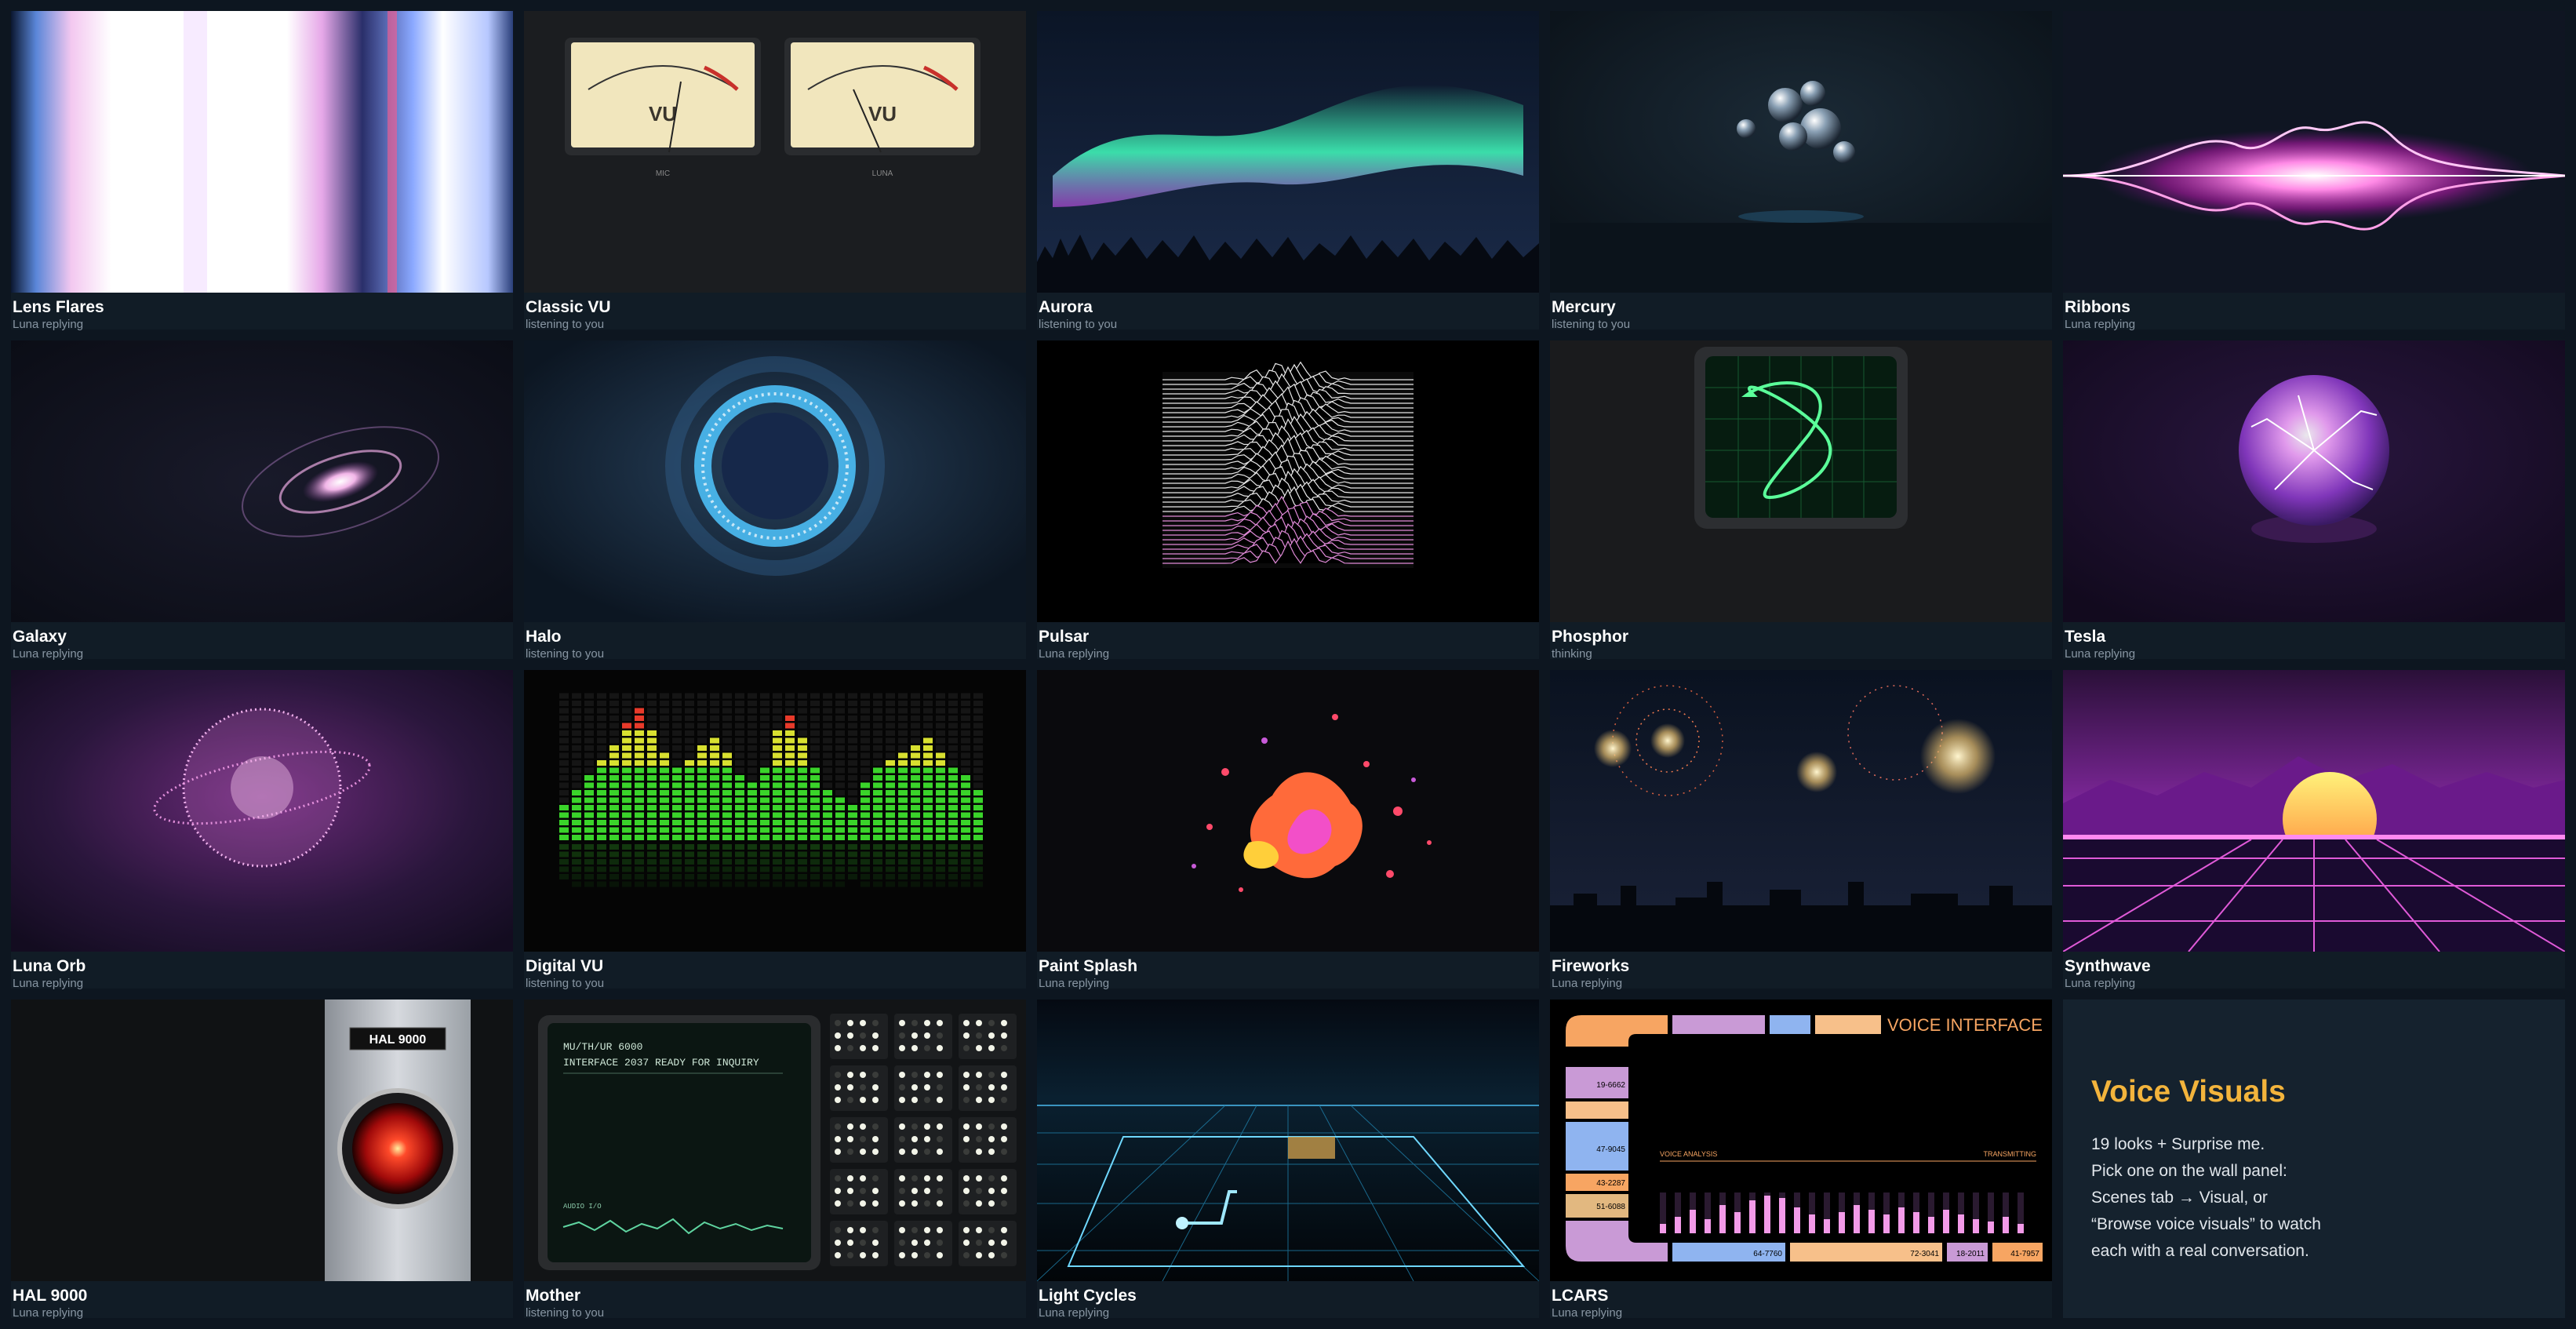 The height and width of the screenshot is (1329, 2576). Describe the element at coordinates (1572, 654) in the screenshot. I see `visual-status: thinking` at that location.